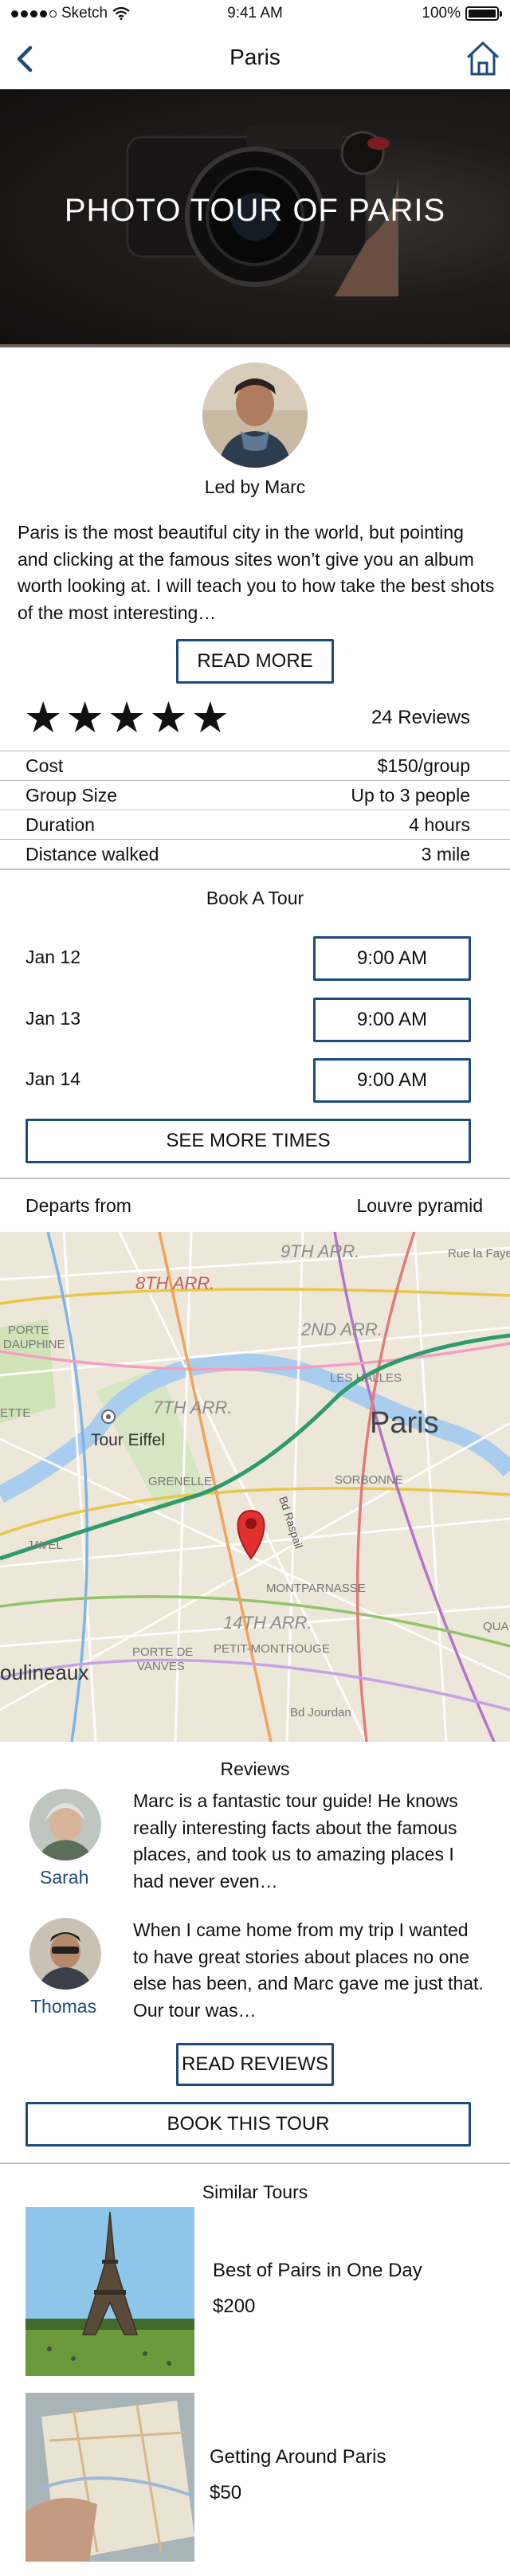 This screenshot has height=2576, width=510. What do you see at coordinates (298, 2457) in the screenshot?
I see `similar-tour-name: Getting Around Paris` at bounding box center [298, 2457].